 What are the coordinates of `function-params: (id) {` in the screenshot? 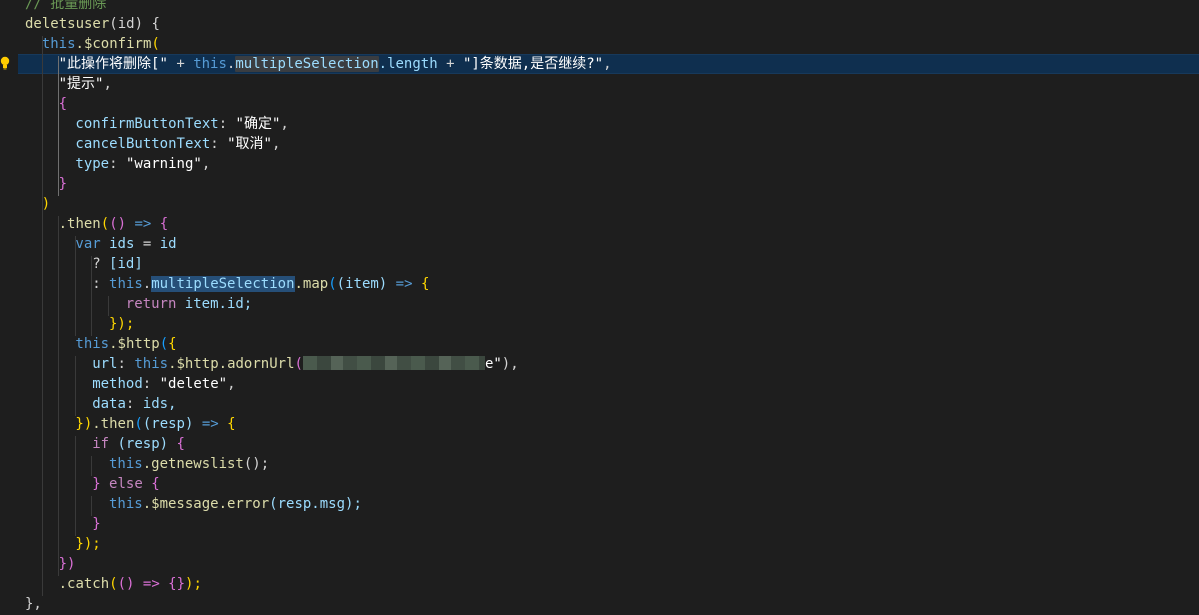 It's located at (134, 24).